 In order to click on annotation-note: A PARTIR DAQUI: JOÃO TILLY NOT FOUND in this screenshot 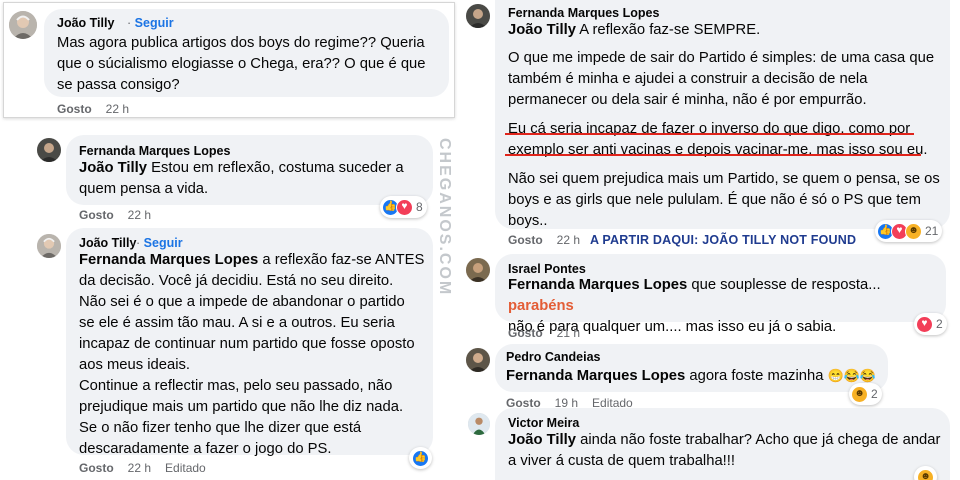, I will do `click(723, 240)`.